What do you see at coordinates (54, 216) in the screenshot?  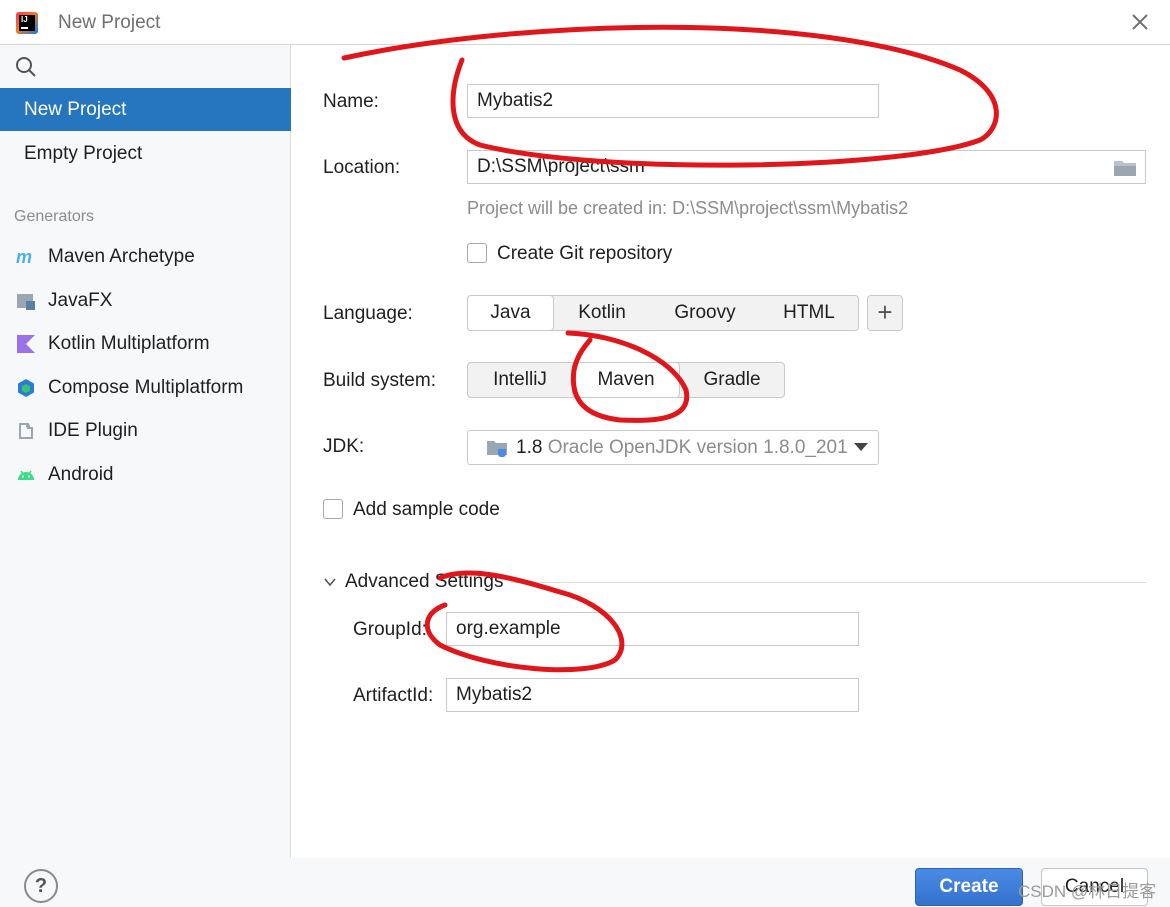 I see `generators-header: Generators` at bounding box center [54, 216].